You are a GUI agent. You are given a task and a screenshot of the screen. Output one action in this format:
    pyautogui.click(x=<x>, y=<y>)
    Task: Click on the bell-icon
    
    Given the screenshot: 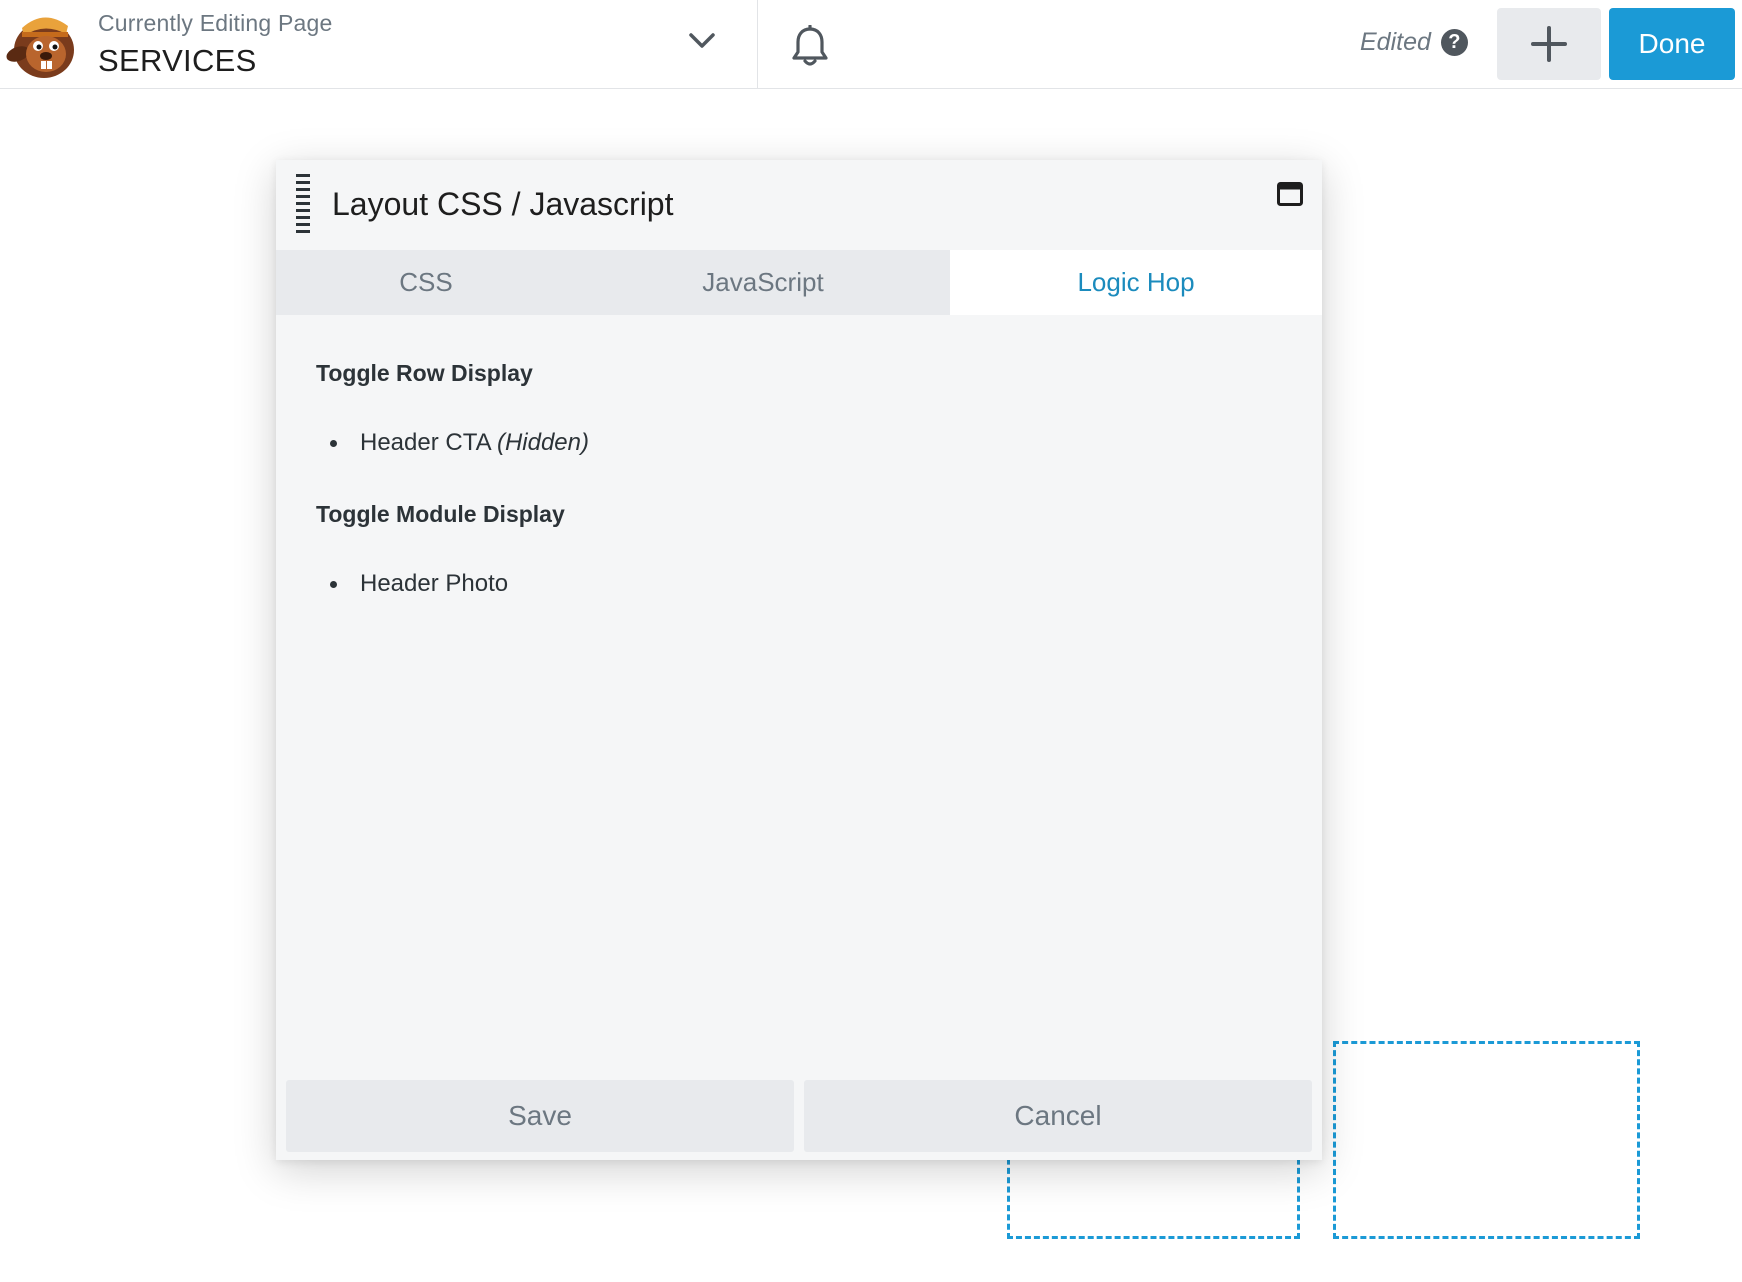 What is the action you would take?
    pyautogui.click(x=810, y=46)
    